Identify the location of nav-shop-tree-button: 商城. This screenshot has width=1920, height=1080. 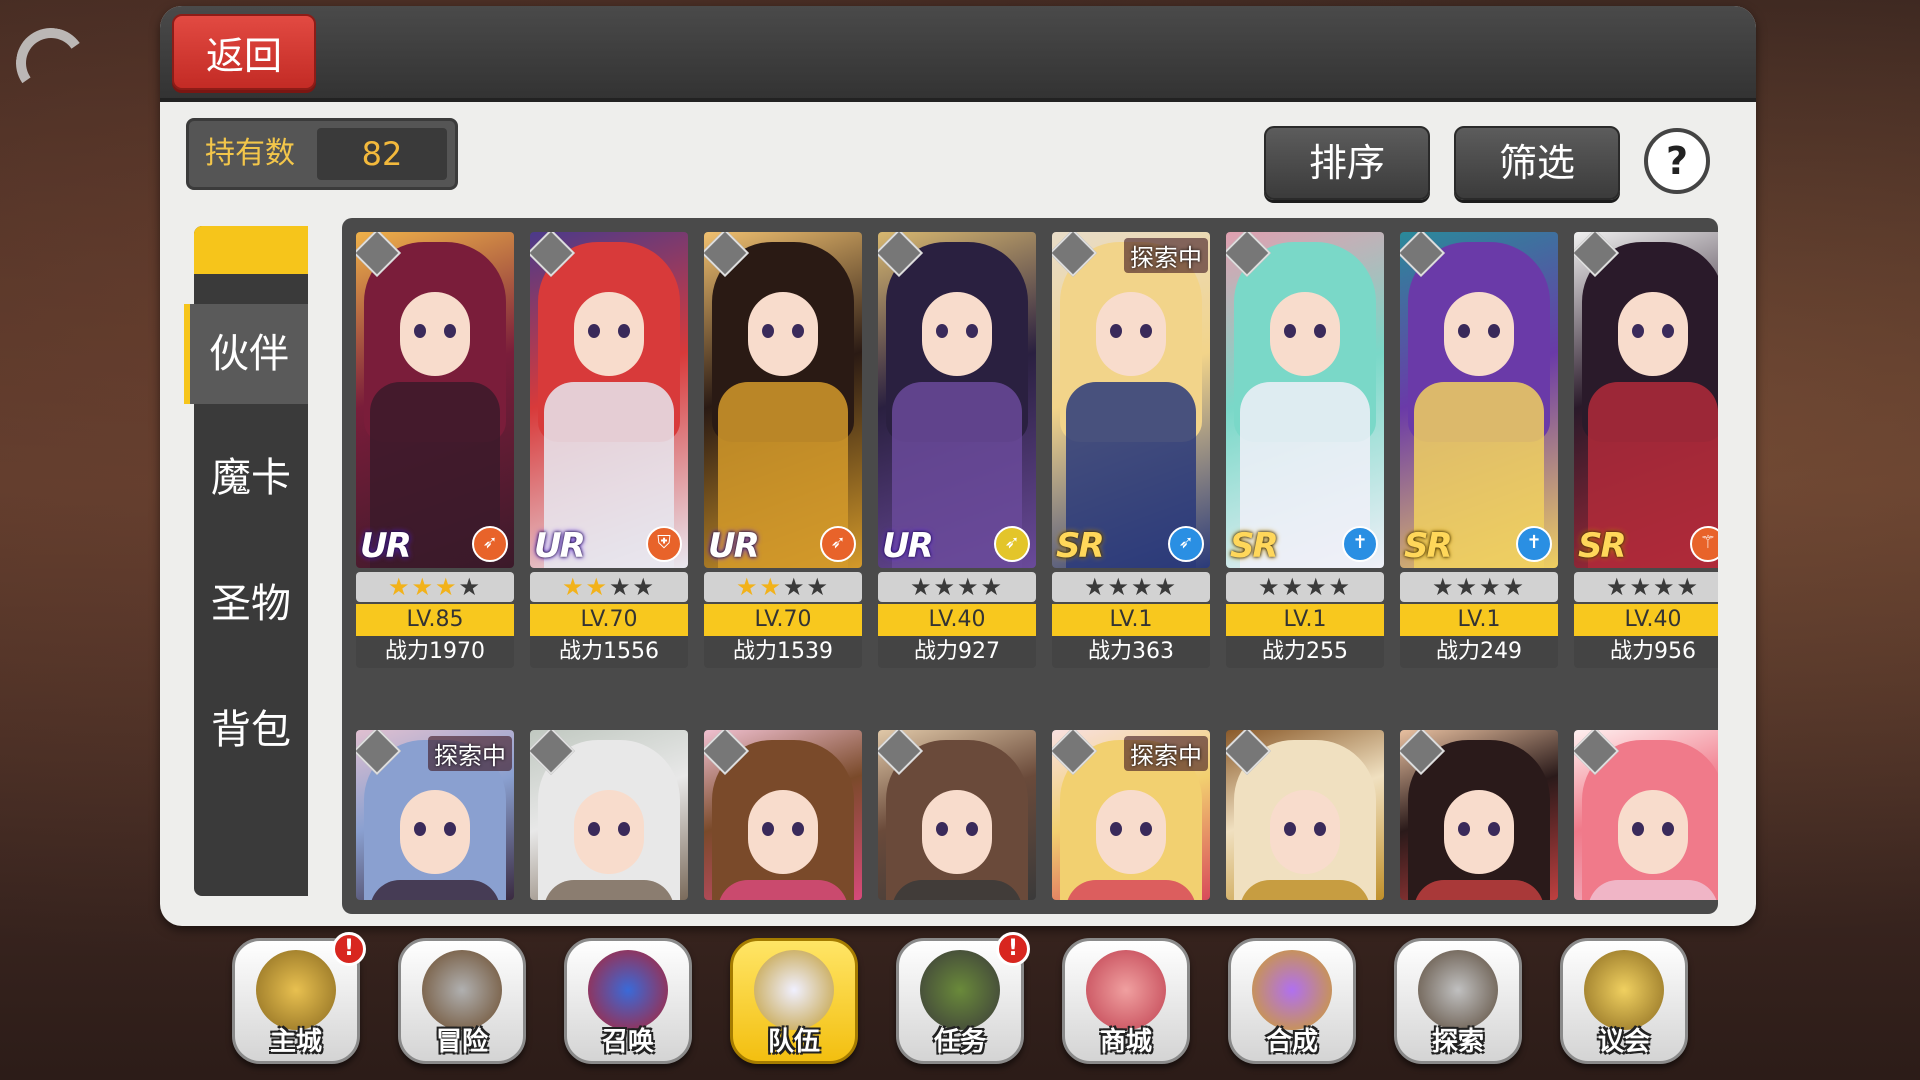
(1126, 1001).